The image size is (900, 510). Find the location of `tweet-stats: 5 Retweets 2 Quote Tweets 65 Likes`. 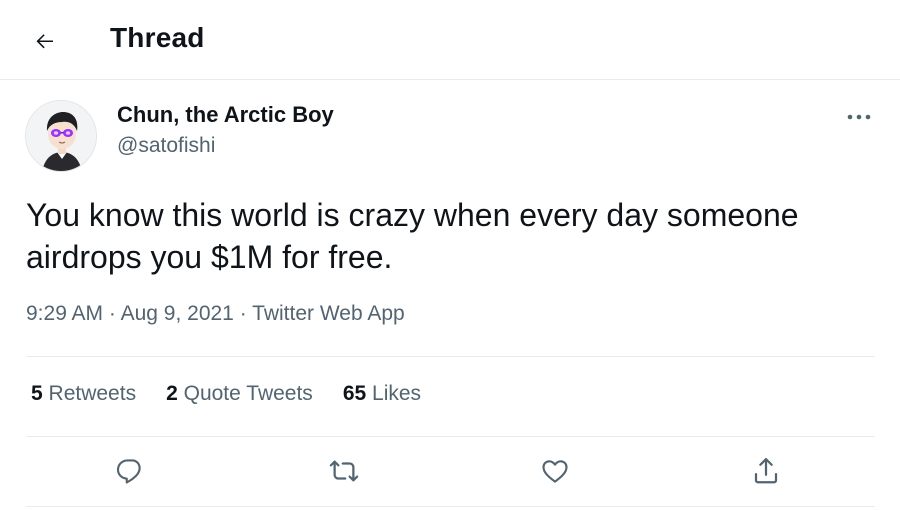

tweet-stats: 5 Retweets 2 Quote Tweets 65 Likes is located at coordinates (226, 394).